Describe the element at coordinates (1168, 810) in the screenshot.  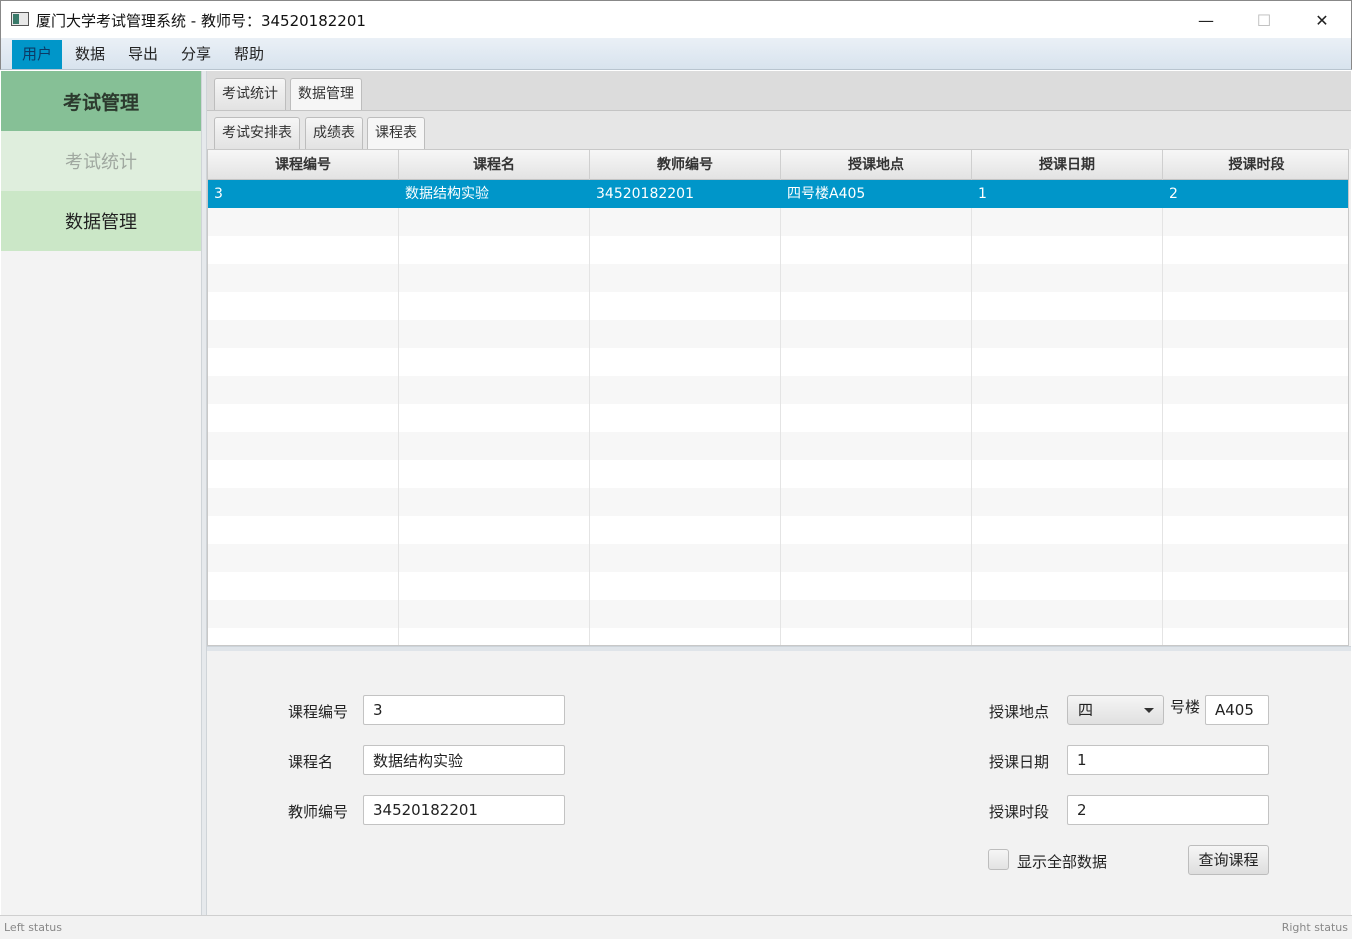
I see `period-input` at that location.